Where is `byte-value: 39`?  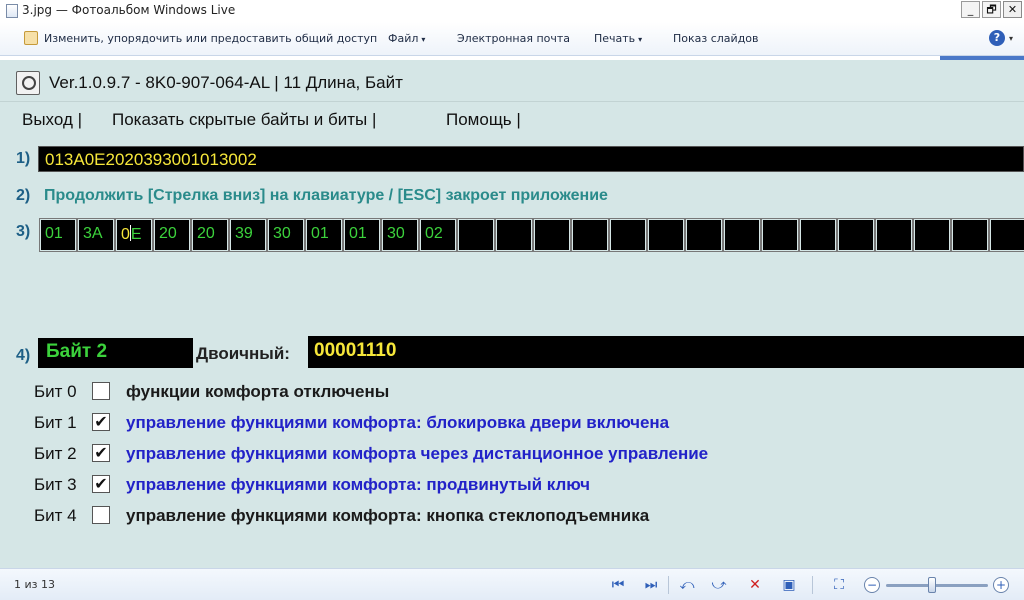
byte-value: 39 is located at coordinates (244, 233).